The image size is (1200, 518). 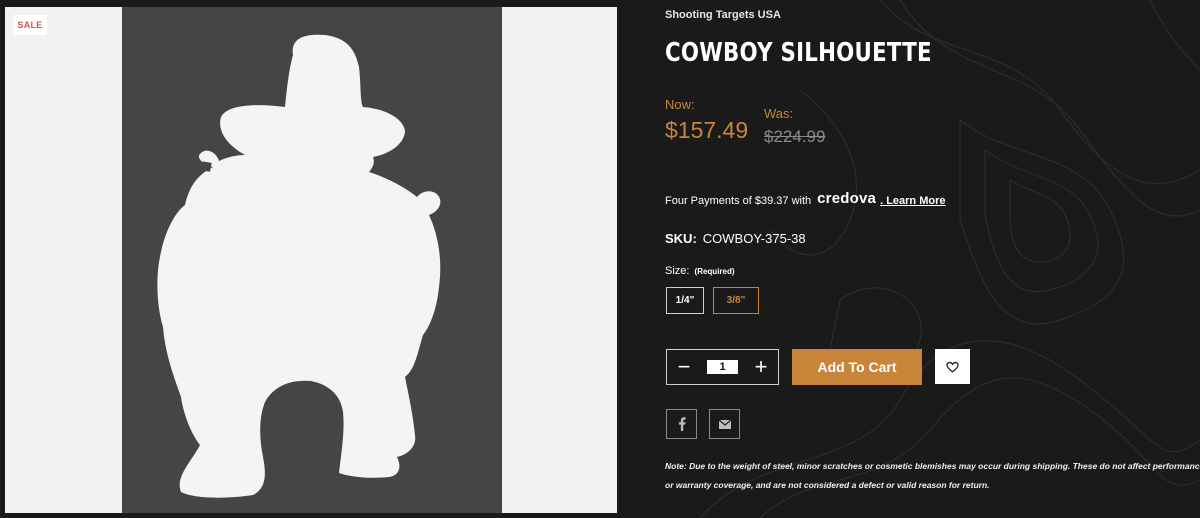 I want to click on quantity-input: 1, so click(x=722, y=367).